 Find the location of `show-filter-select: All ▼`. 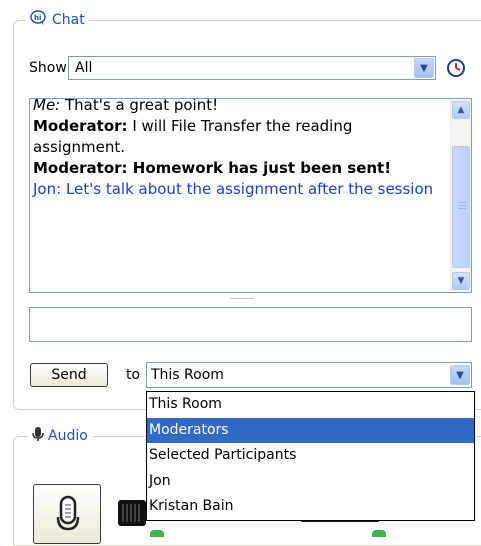

show-filter-select: All ▼ is located at coordinates (252, 68).